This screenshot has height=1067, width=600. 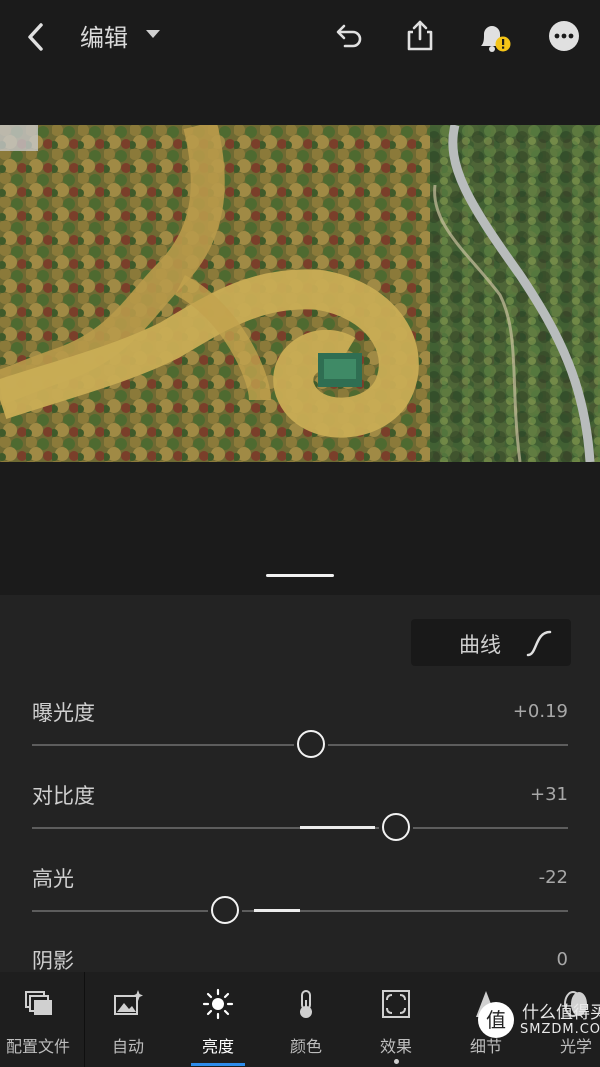 I want to click on watermark-text: 什么值得买, so click(x=561, y=1013).